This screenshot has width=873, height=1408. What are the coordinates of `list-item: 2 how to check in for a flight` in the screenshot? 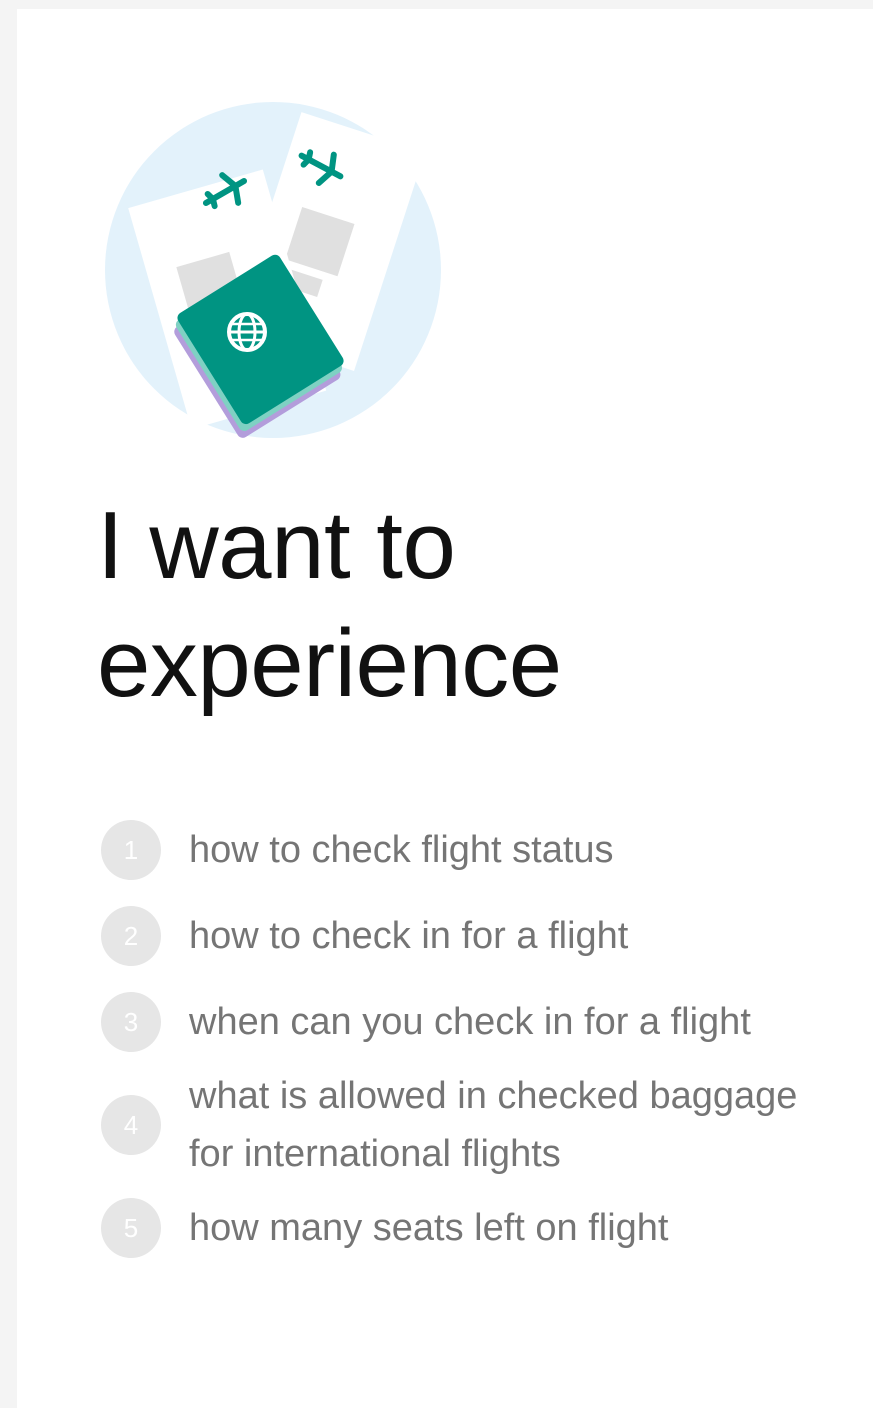 It's located at (481, 936).